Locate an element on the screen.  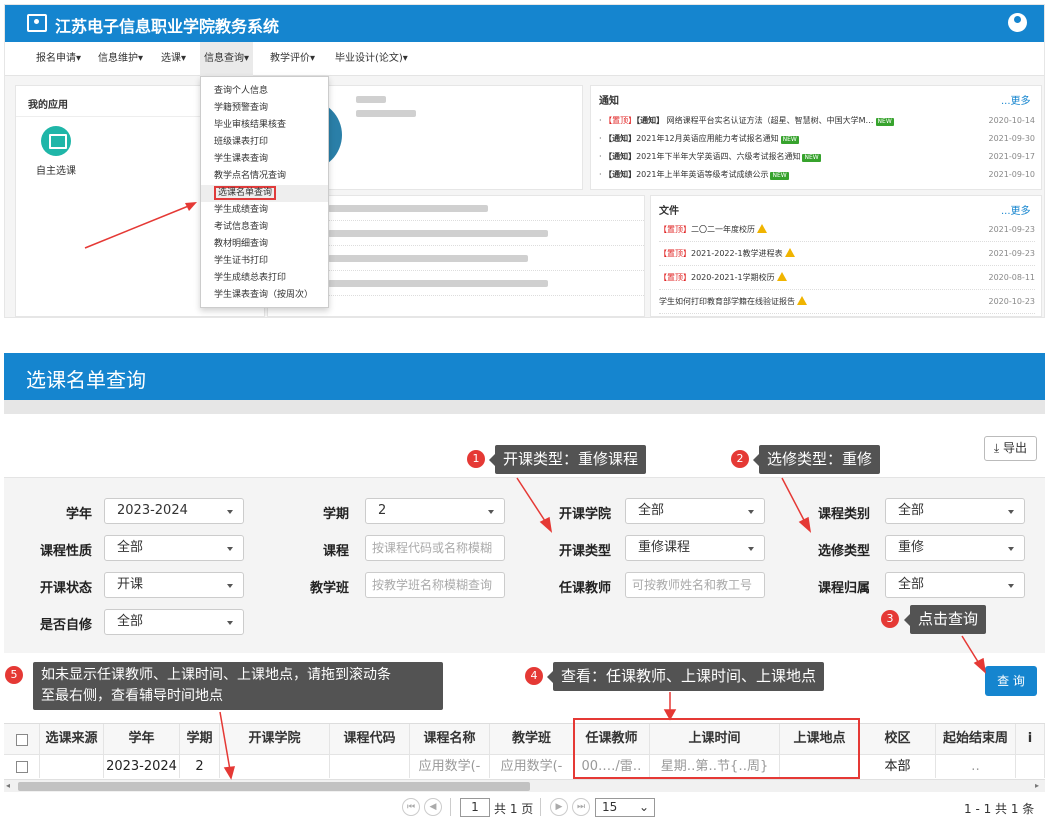
select-all-cell is located at coordinates (22, 739).